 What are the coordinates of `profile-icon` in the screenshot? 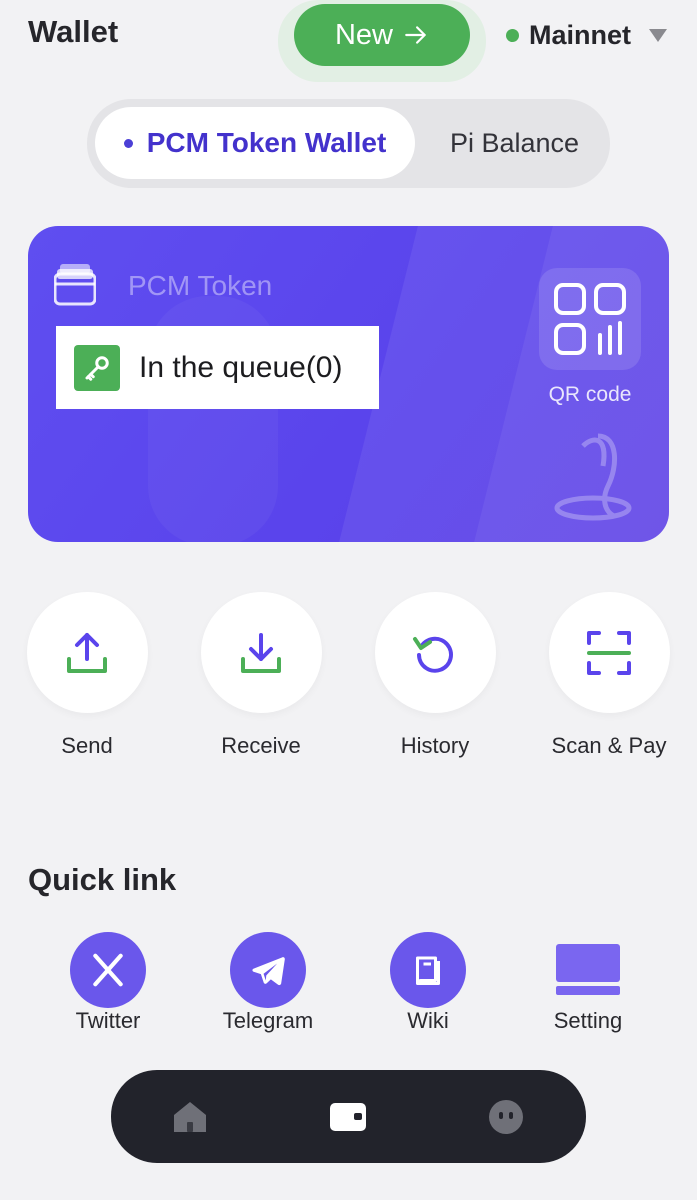 It's located at (506, 1117).